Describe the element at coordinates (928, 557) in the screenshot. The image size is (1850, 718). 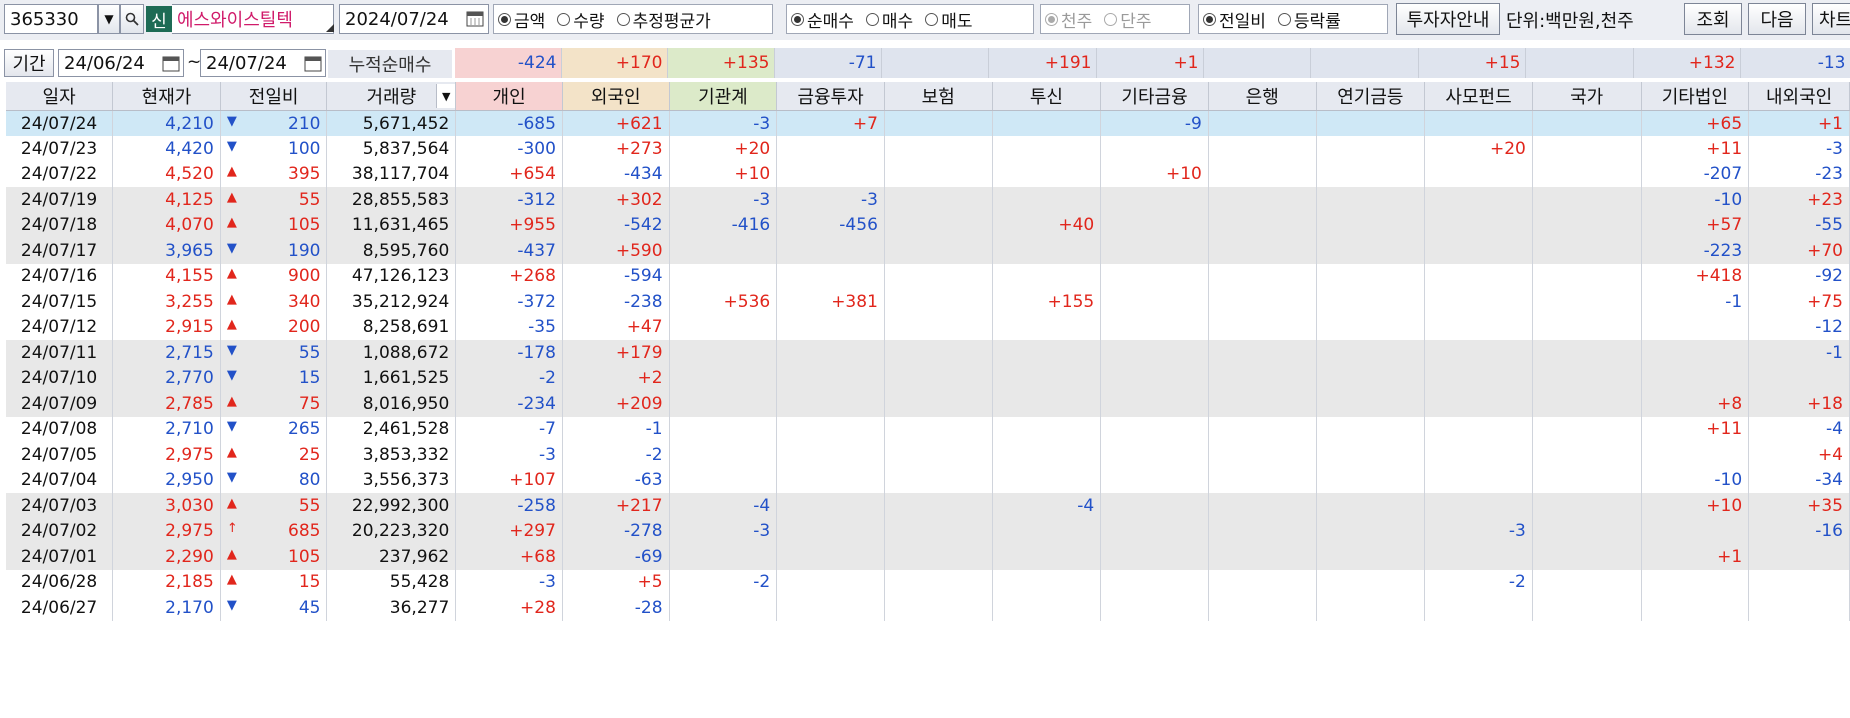
I see `table-row: 24/07/01 2,290 ▲ 105 237,962 +68 -69 +1` at that location.